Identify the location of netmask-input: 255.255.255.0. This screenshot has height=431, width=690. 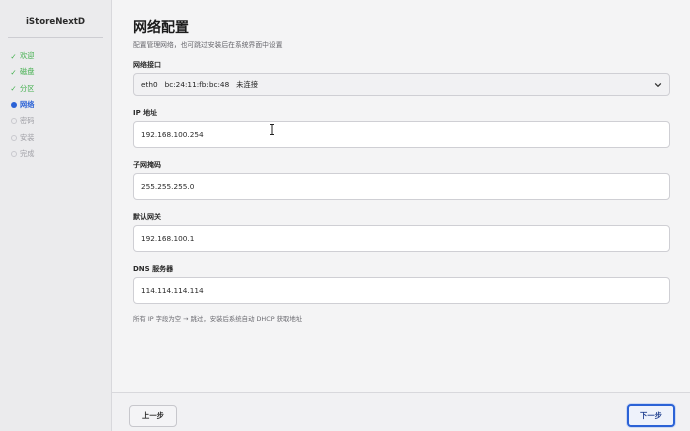
(401, 186).